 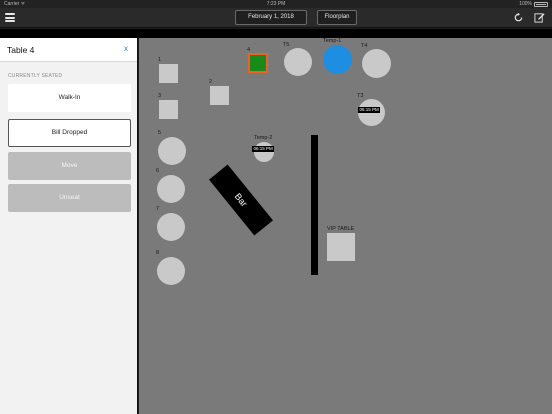 I want to click on battery-percent: 100%, so click(x=525, y=4).